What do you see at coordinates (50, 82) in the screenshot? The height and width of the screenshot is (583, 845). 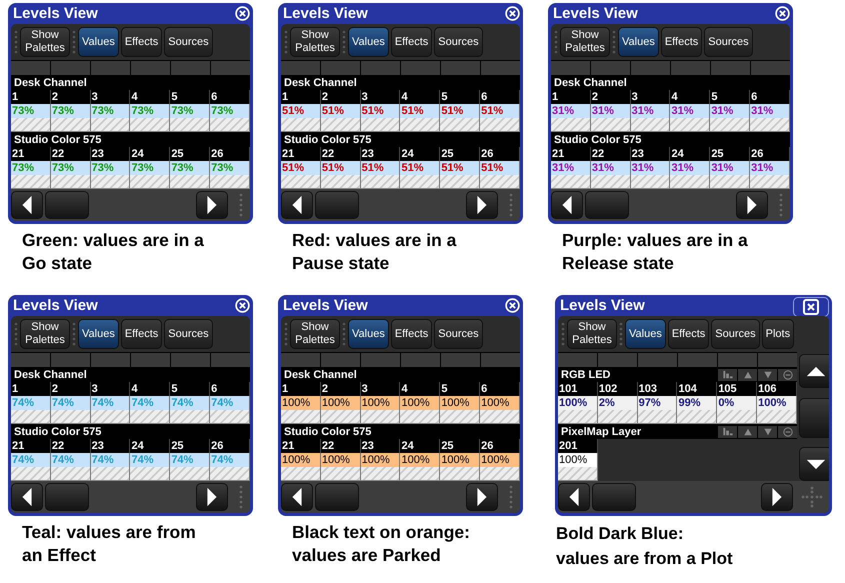 I see `group-name: Desk Channel` at bounding box center [50, 82].